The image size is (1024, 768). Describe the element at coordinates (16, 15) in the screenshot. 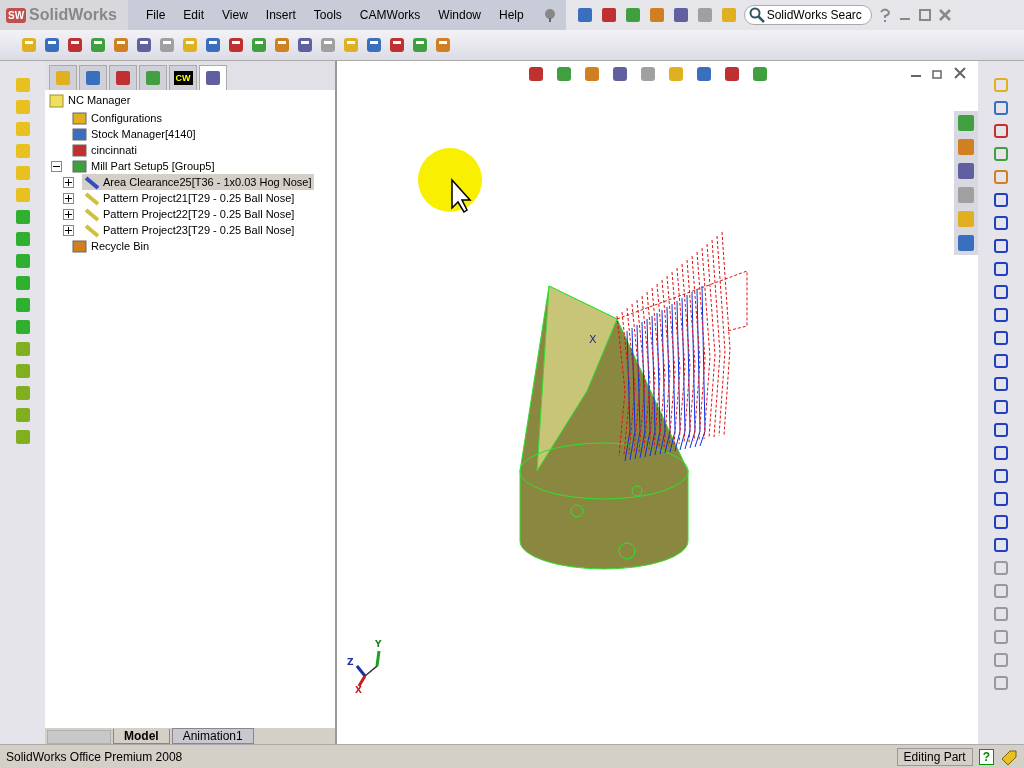

I see `logo-mark: SW` at that location.